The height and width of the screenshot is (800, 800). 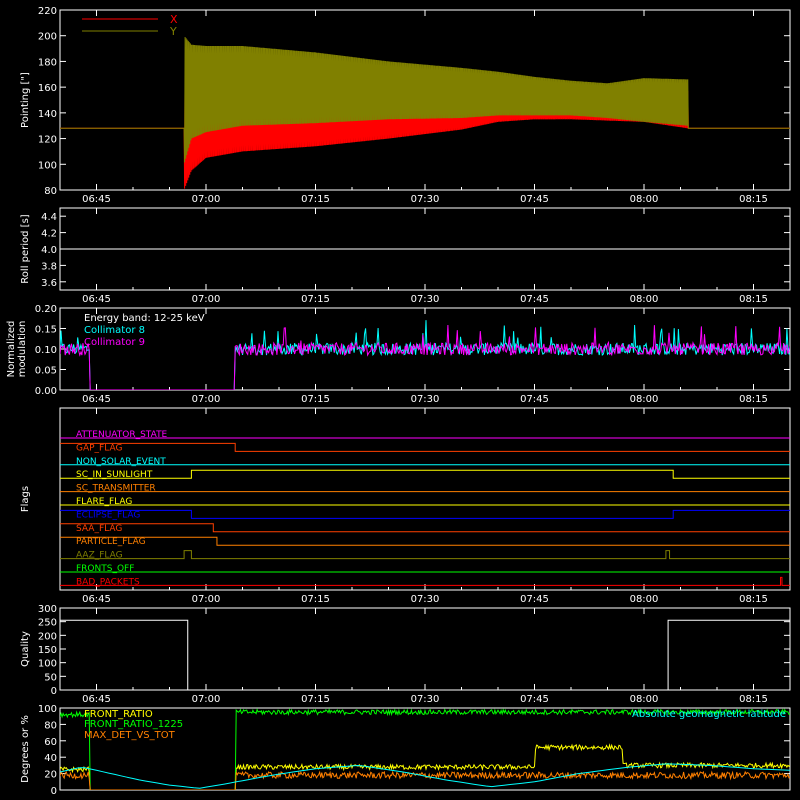 I want to click on legend-label-FRONT_RATIO_1225: FRONT_RATIO_1225, so click(x=133, y=724).